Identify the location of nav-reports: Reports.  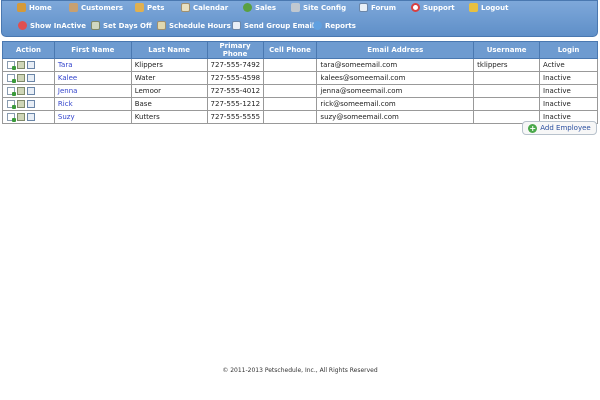
(334, 25).